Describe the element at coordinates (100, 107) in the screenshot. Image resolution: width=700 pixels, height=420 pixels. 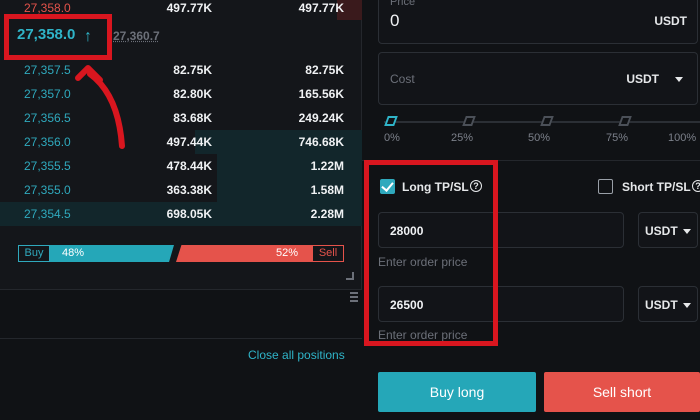
I see `annotation-arrow-icon` at that location.